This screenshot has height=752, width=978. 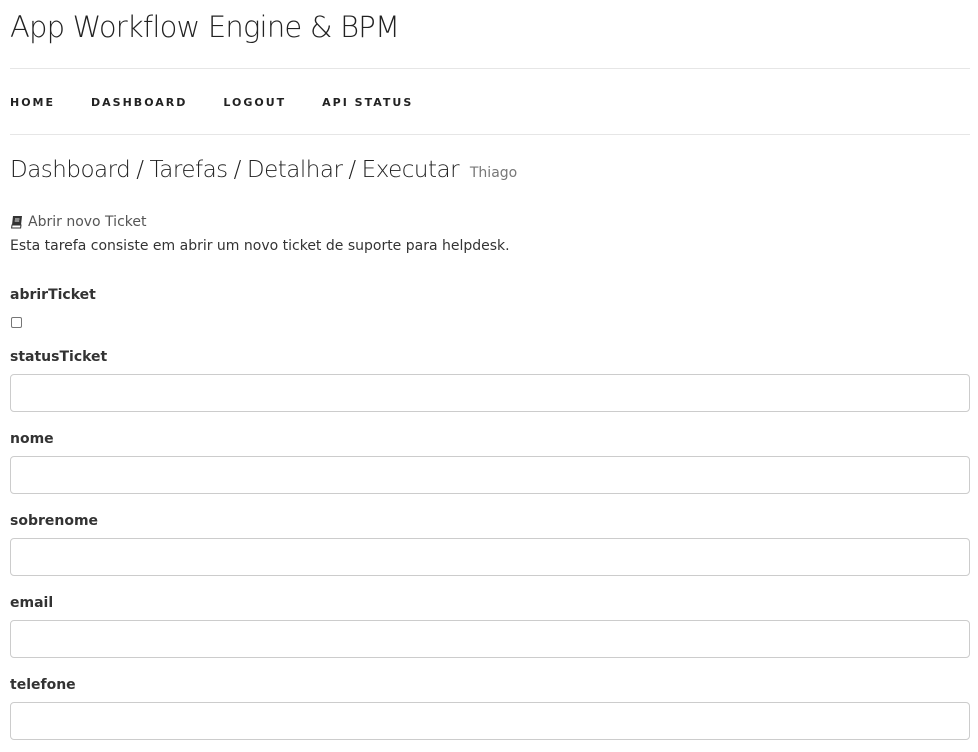 I want to click on nome-label: nome, so click(x=32, y=439).